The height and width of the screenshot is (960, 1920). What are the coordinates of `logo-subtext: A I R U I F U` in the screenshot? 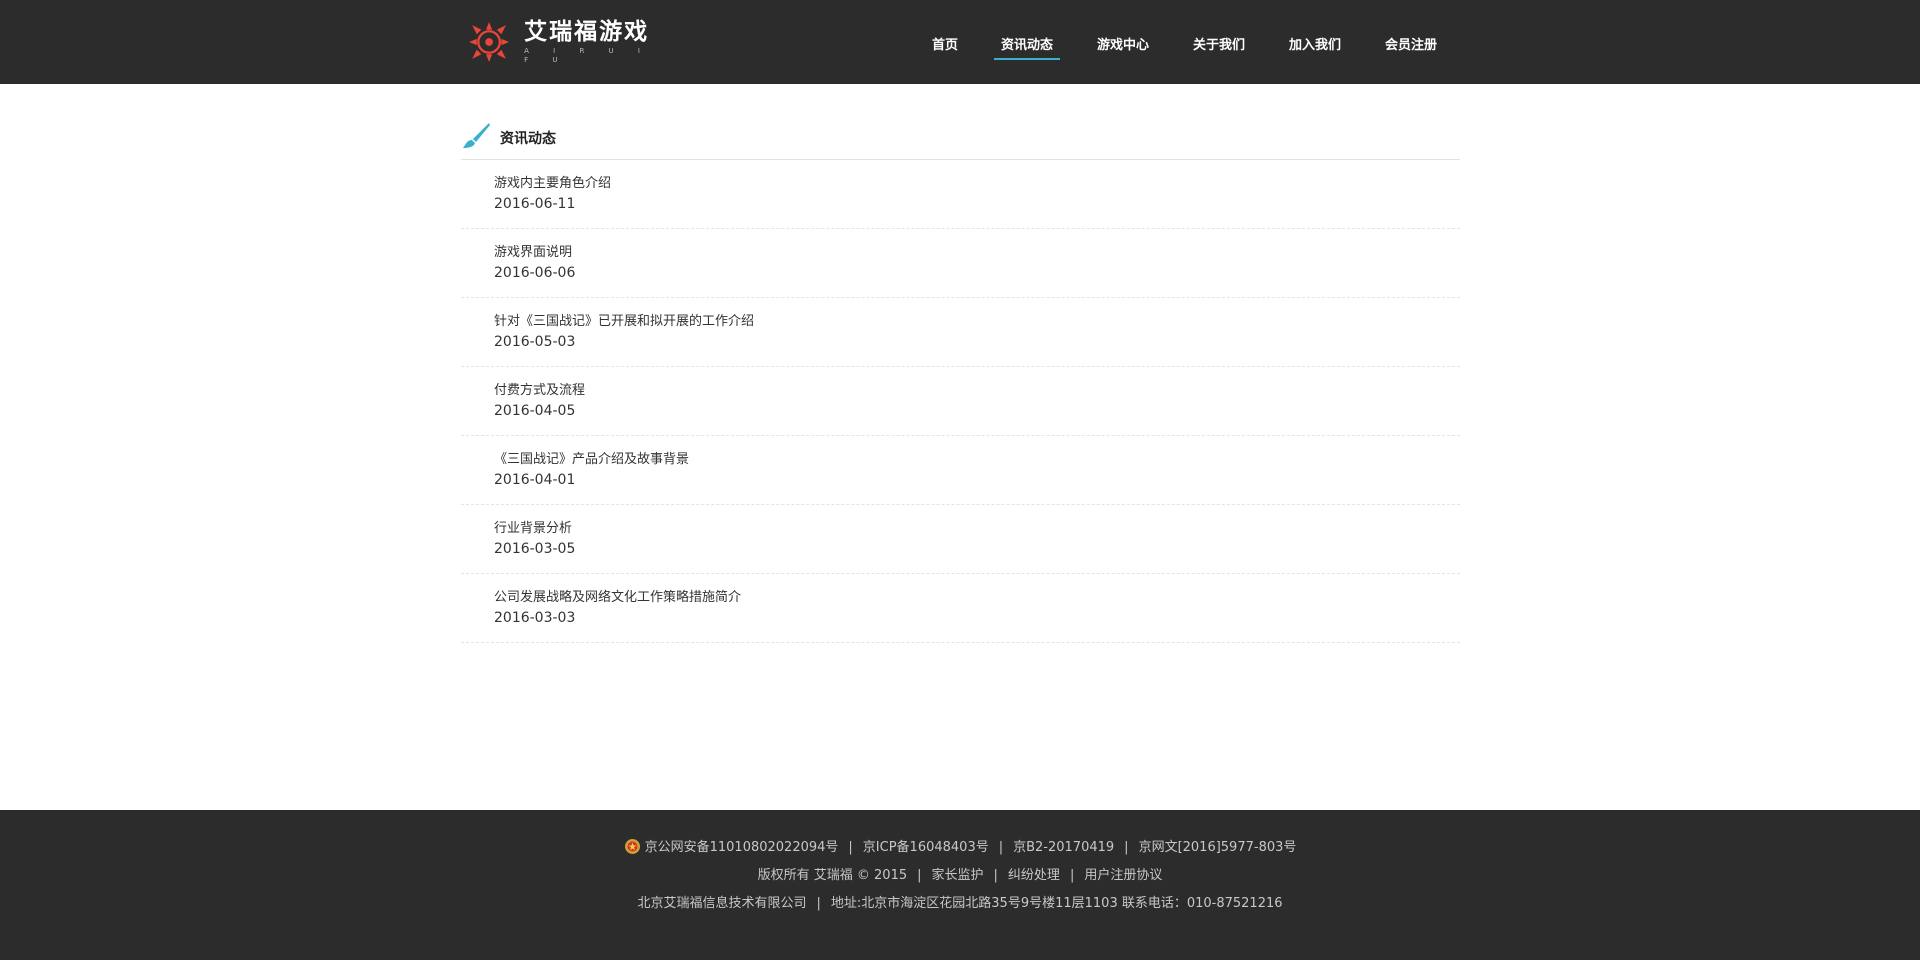 It's located at (587, 55).